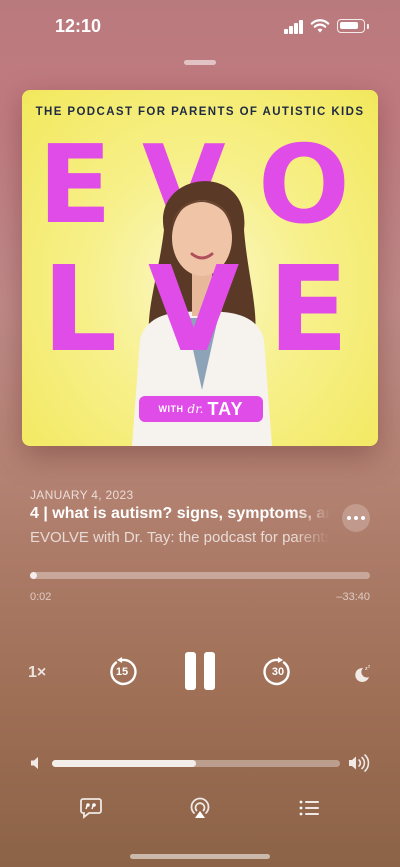 Image resolution: width=400 pixels, height=867 pixels. I want to click on sleep-timer-button: z z, so click(362, 674).